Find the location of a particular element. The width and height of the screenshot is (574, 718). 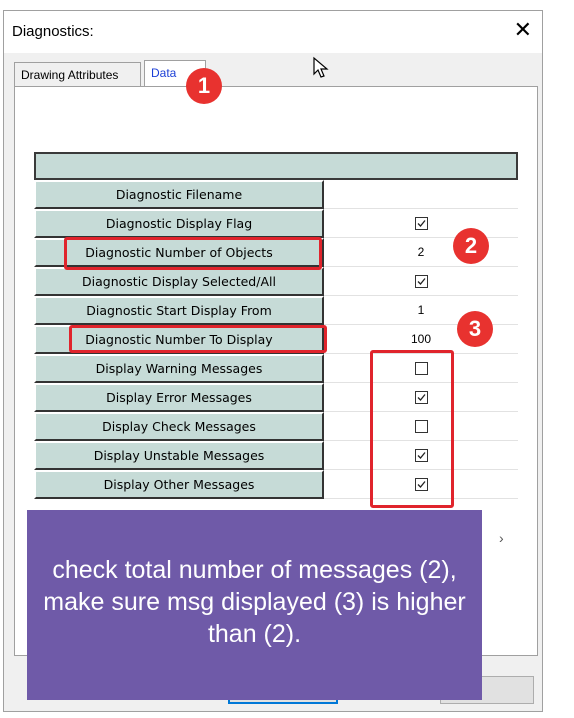

row-label: Display Error Messages is located at coordinates (179, 397).